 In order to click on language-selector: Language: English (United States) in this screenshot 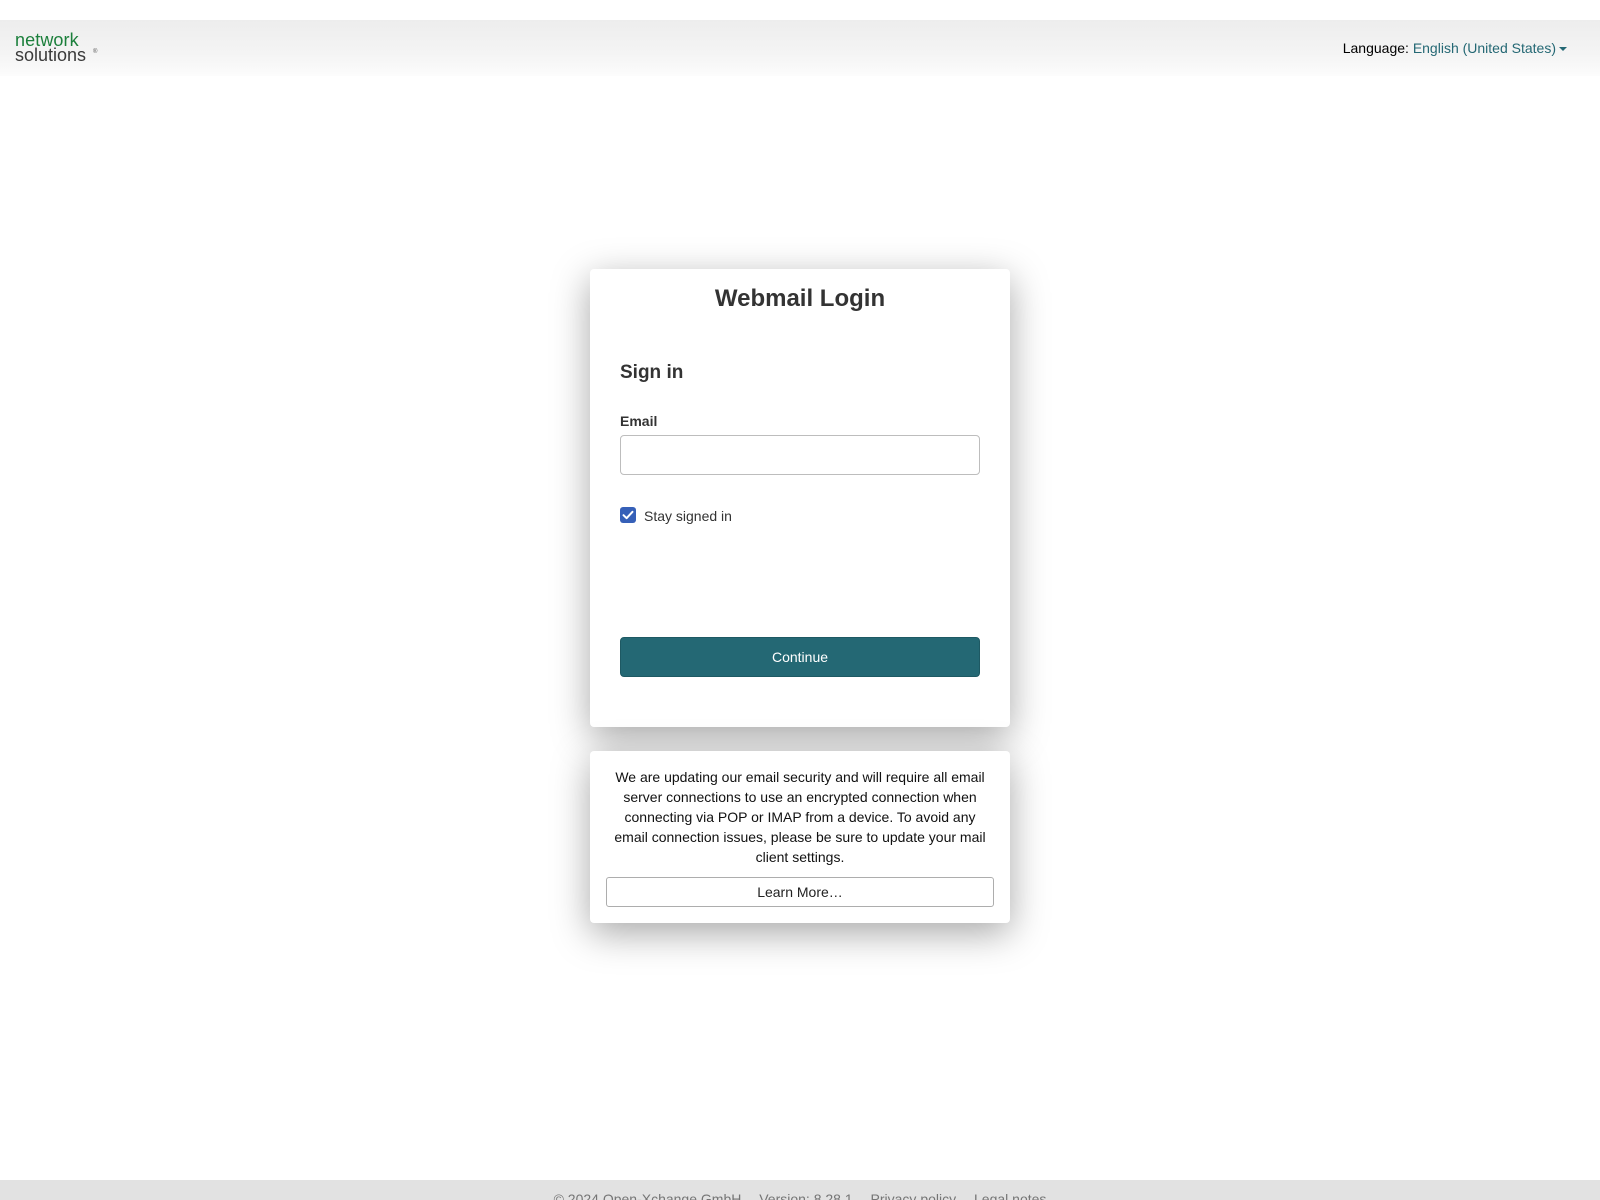, I will do `click(1455, 48)`.